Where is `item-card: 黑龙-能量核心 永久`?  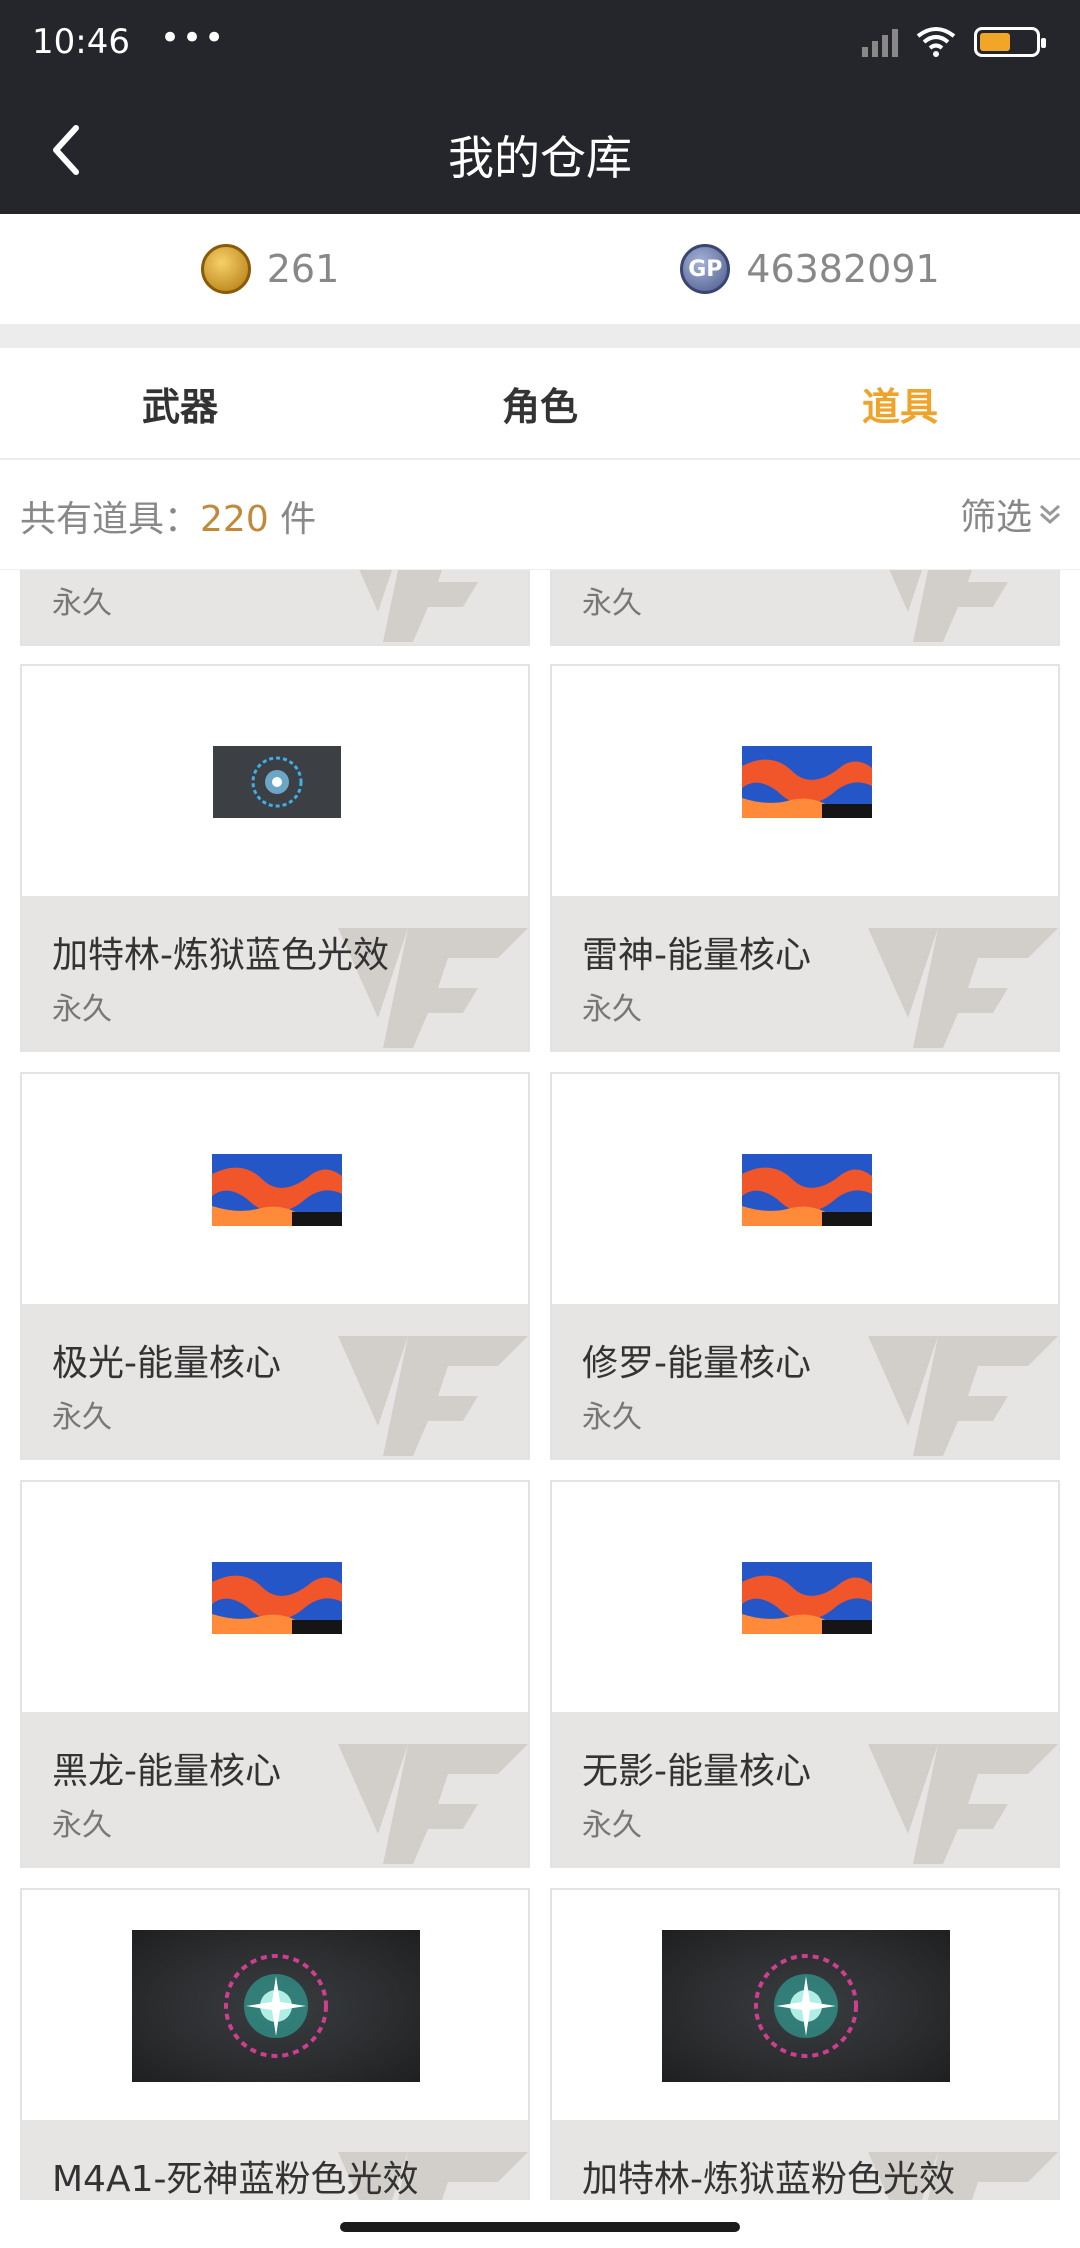 item-card: 黑龙-能量核心 永久 is located at coordinates (275, 1674).